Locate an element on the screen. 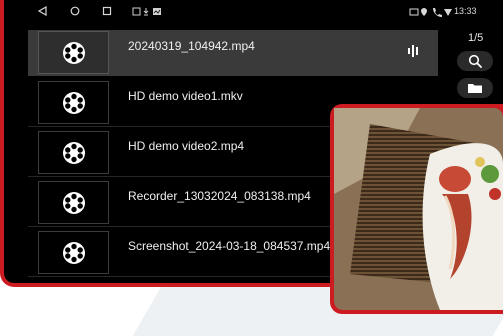 The width and height of the screenshot is (503, 336). page-indicator: 1/5 is located at coordinates (476, 38).